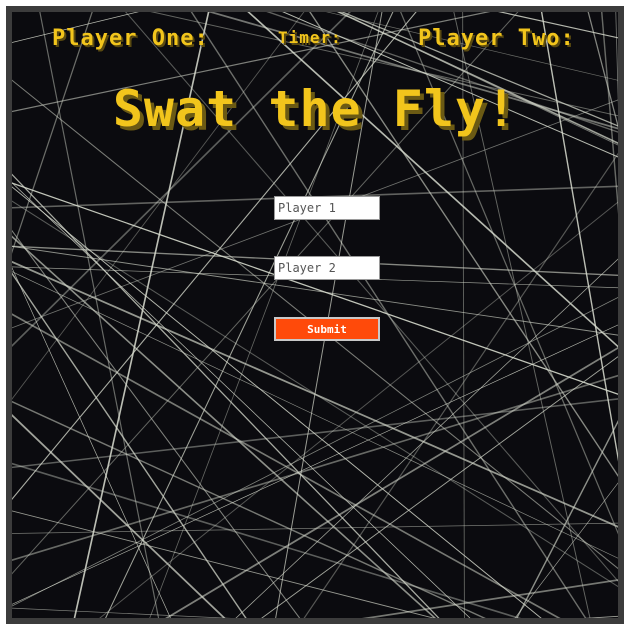 This screenshot has width=630, height=630. What do you see at coordinates (327, 208) in the screenshot?
I see `player1-name-input` at bounding box center [327, 208].